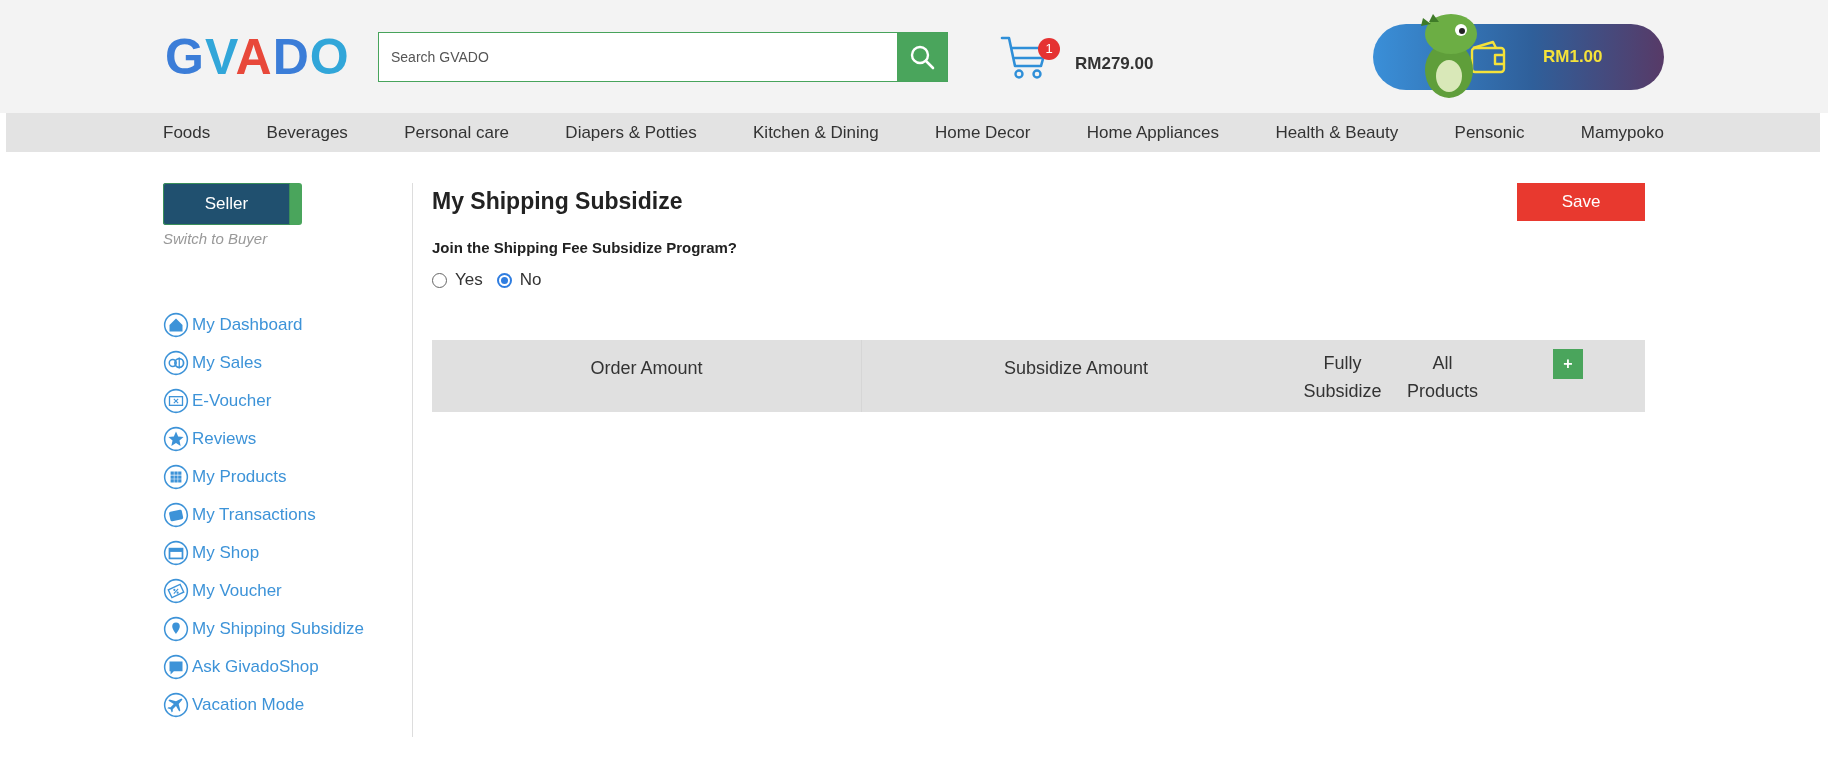 This screenshot has height=774, width=1828. I want to click on switch-to-buyer-link: Switch to Buyer, so click(215, 238).